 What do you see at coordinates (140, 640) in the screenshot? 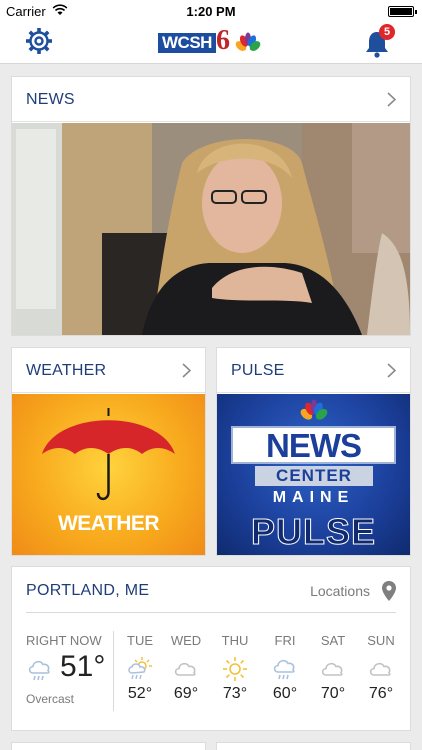
I see `day-name: TUE` at bounding box center [140, 640].